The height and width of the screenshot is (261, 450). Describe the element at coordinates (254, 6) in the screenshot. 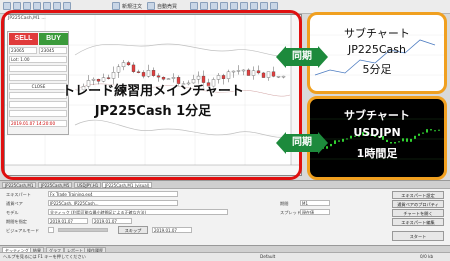

I see `indicators-icon` at that location.